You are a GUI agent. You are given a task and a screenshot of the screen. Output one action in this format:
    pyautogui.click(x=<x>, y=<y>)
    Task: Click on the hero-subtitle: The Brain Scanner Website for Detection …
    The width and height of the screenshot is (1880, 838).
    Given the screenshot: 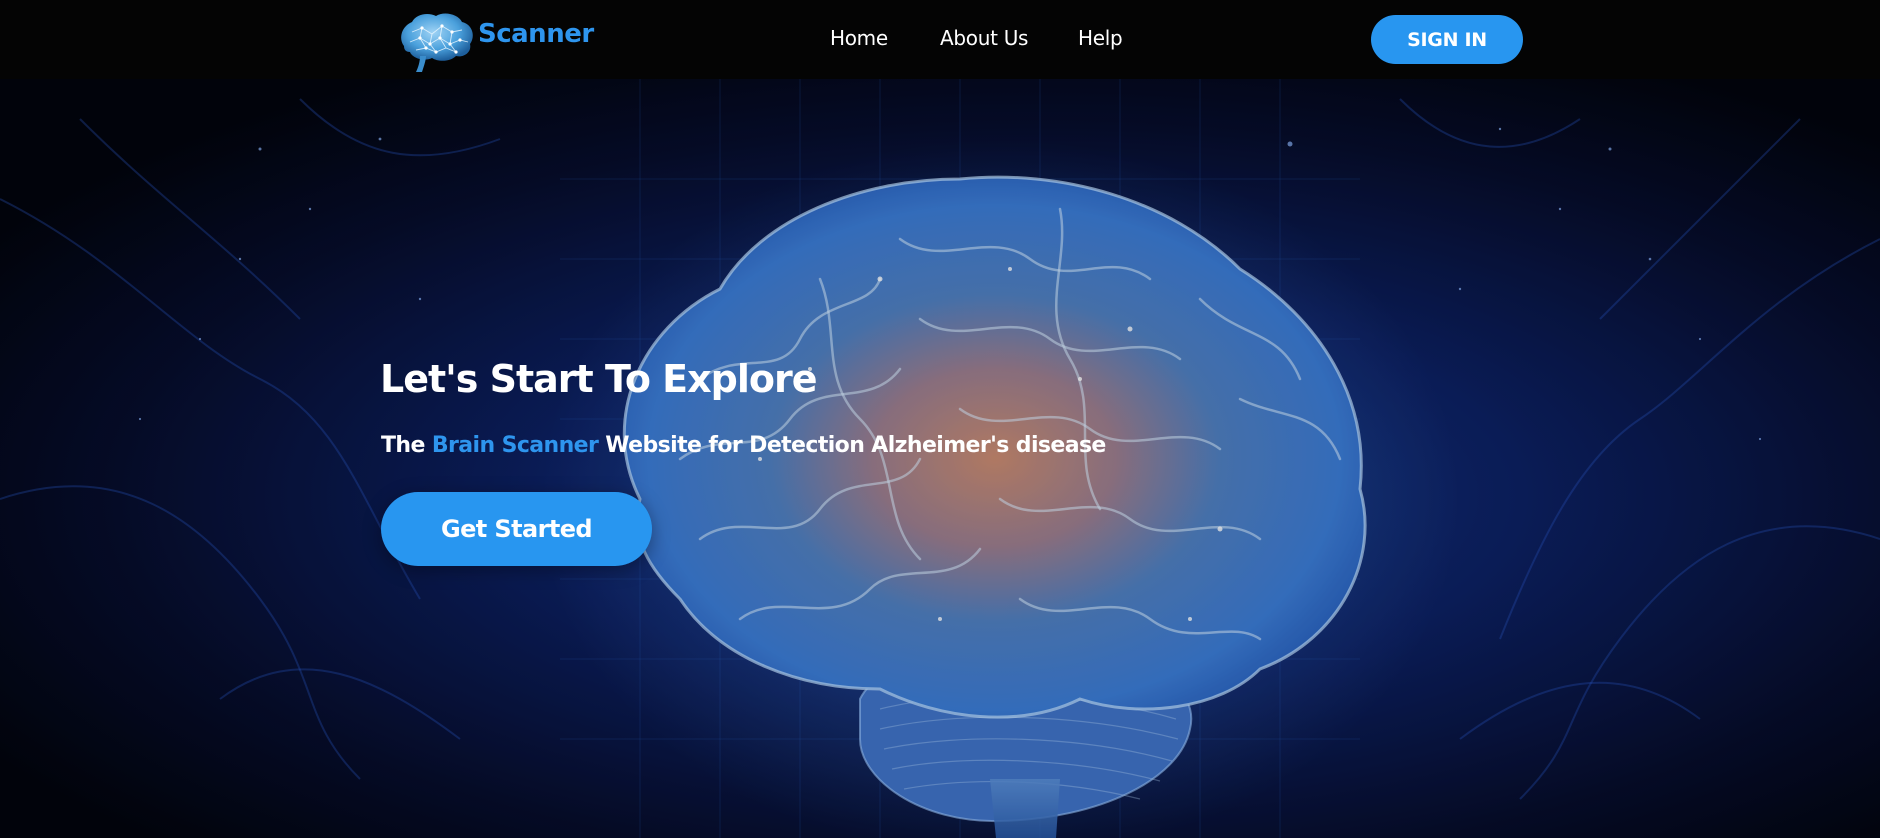 What is the action you would take?
    pyautogui.click(x=743, y=445)
    